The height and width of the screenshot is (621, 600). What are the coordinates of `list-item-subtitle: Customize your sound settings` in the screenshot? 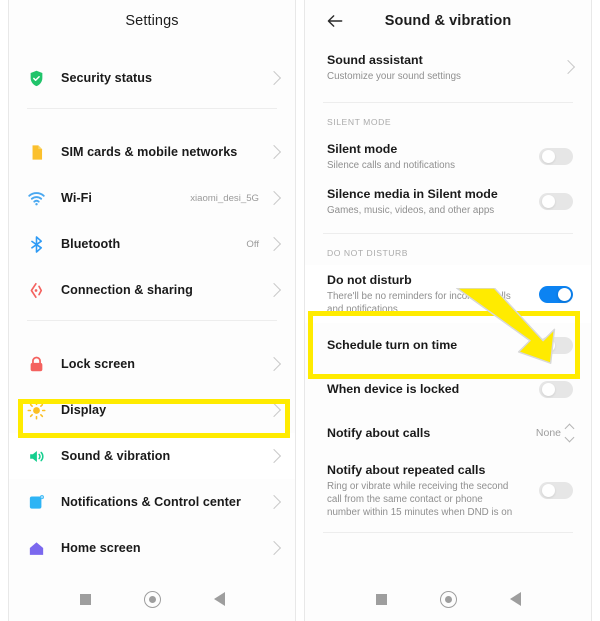 It's located at (394, 76).